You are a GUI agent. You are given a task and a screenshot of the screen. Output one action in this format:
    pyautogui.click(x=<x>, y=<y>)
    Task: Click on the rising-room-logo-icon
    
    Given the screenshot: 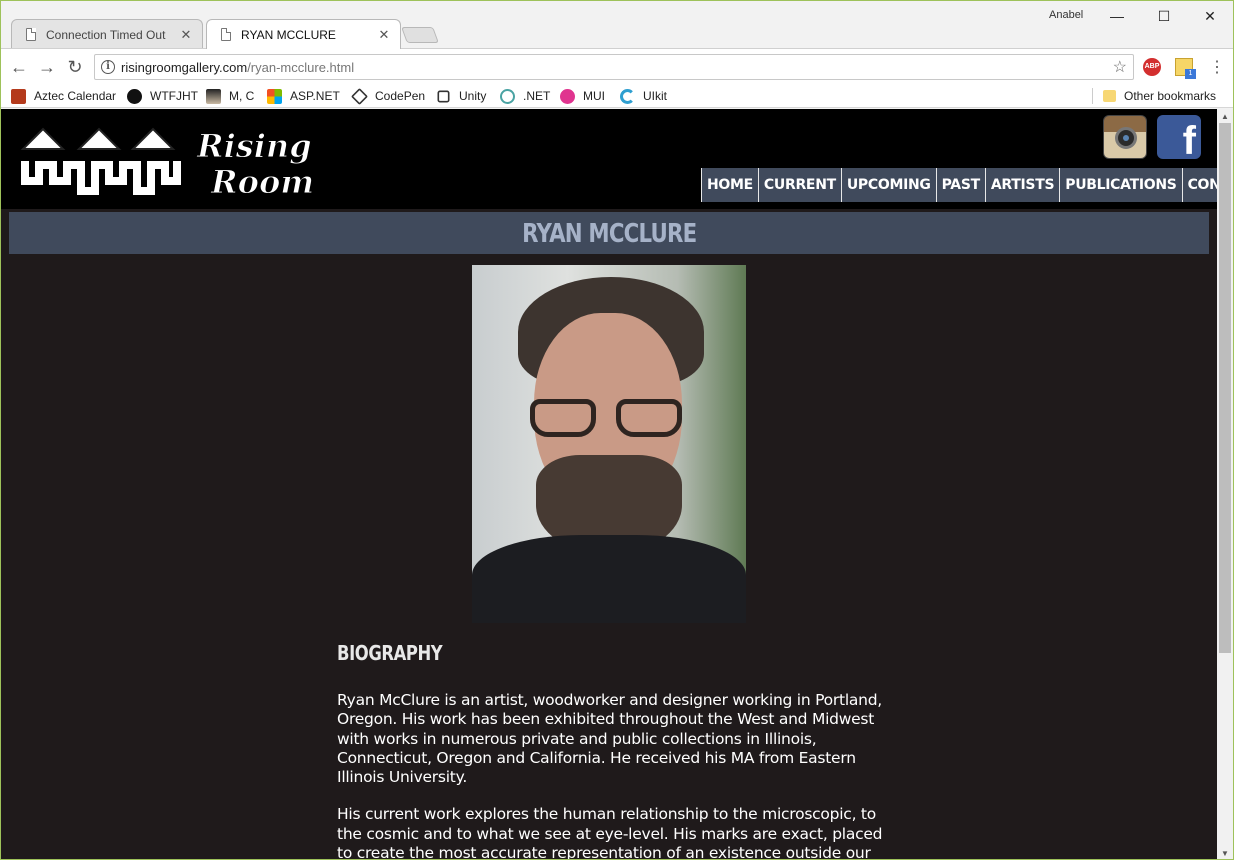 What is the action you would take?
    pyautogui.click(x=101, y=164)
    